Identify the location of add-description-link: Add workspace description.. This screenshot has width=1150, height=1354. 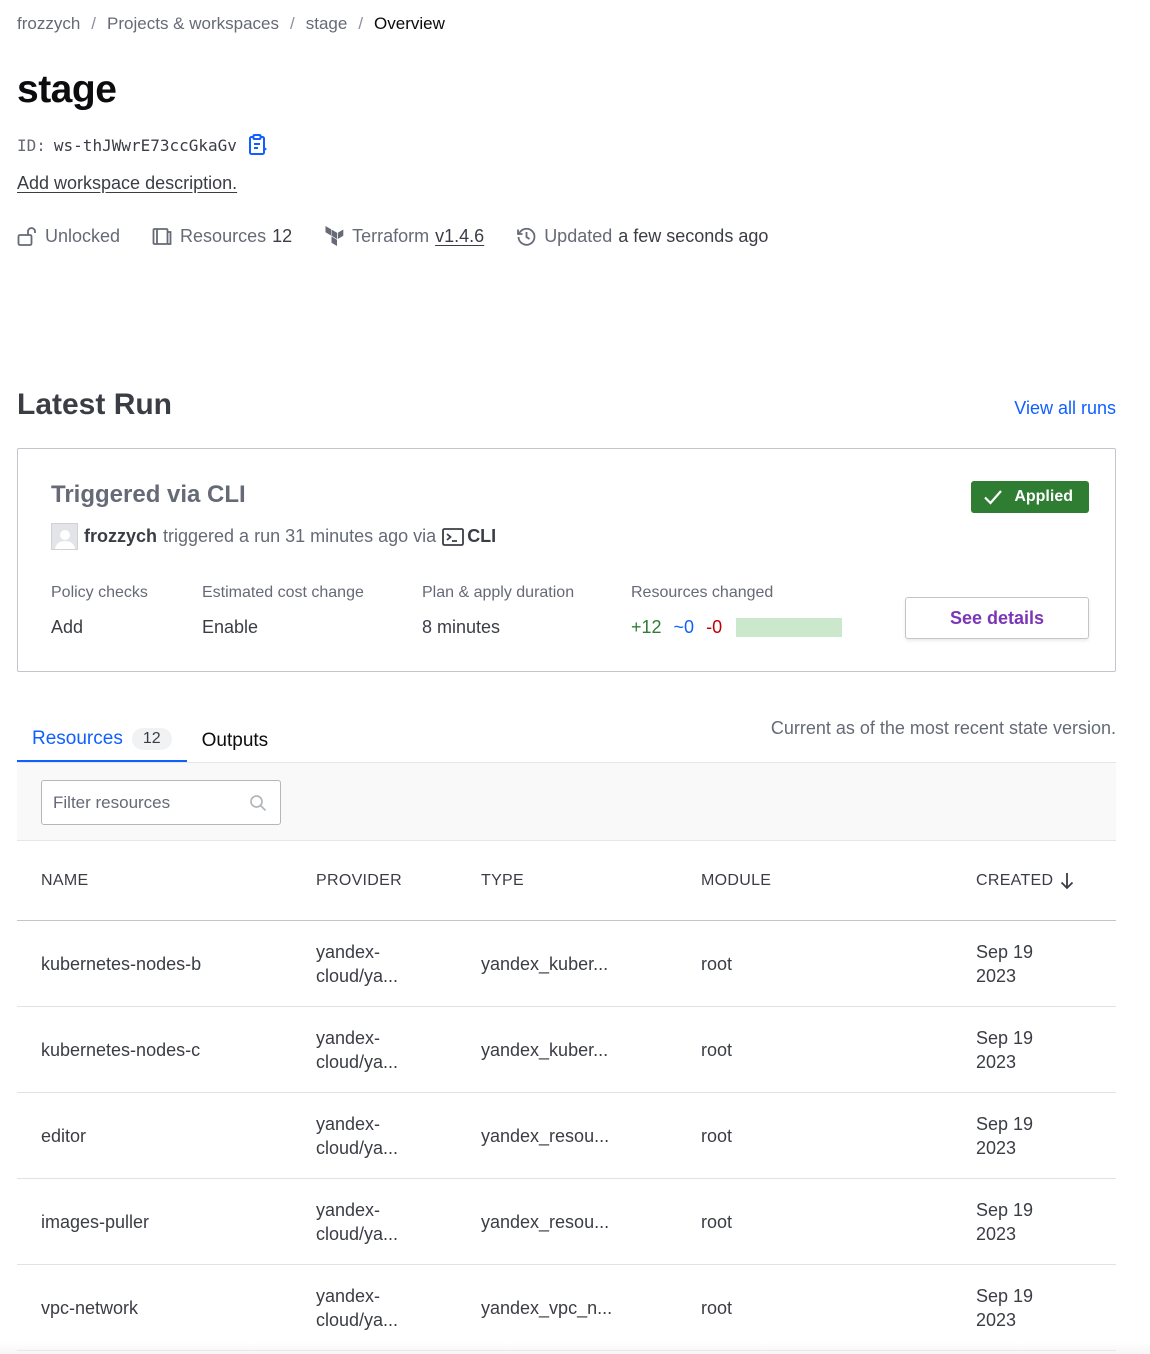
(127, 183).